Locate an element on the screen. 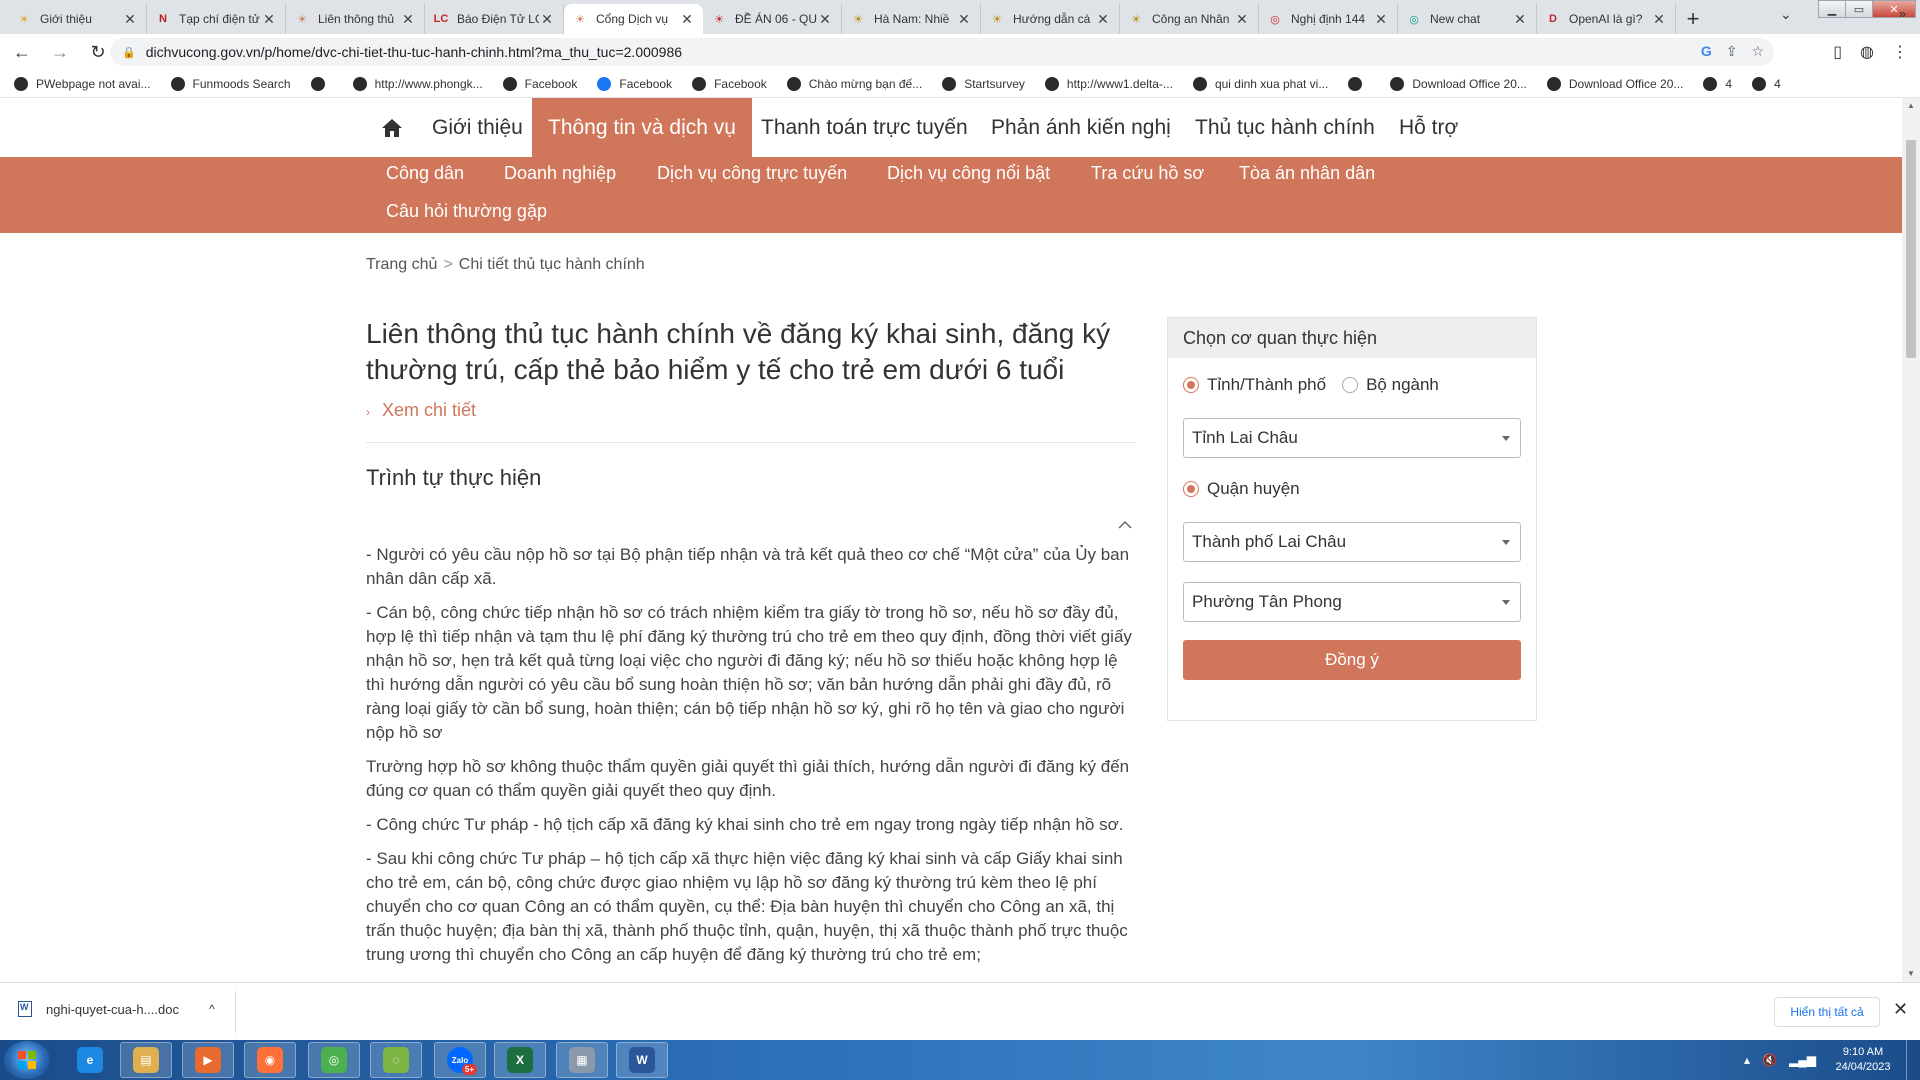 The width and height of the screenshot is (1920, 1080). bookmark-item: 4 is located at coordinates (1766, 83).